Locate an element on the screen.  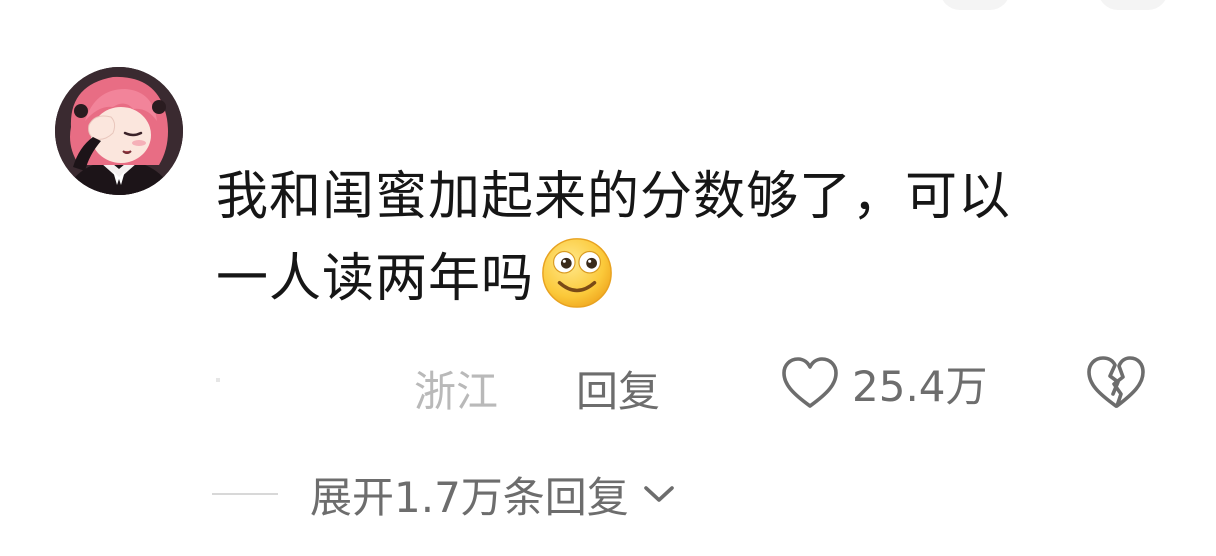
reply-button: 回复 is located at coordinates (618, 388).